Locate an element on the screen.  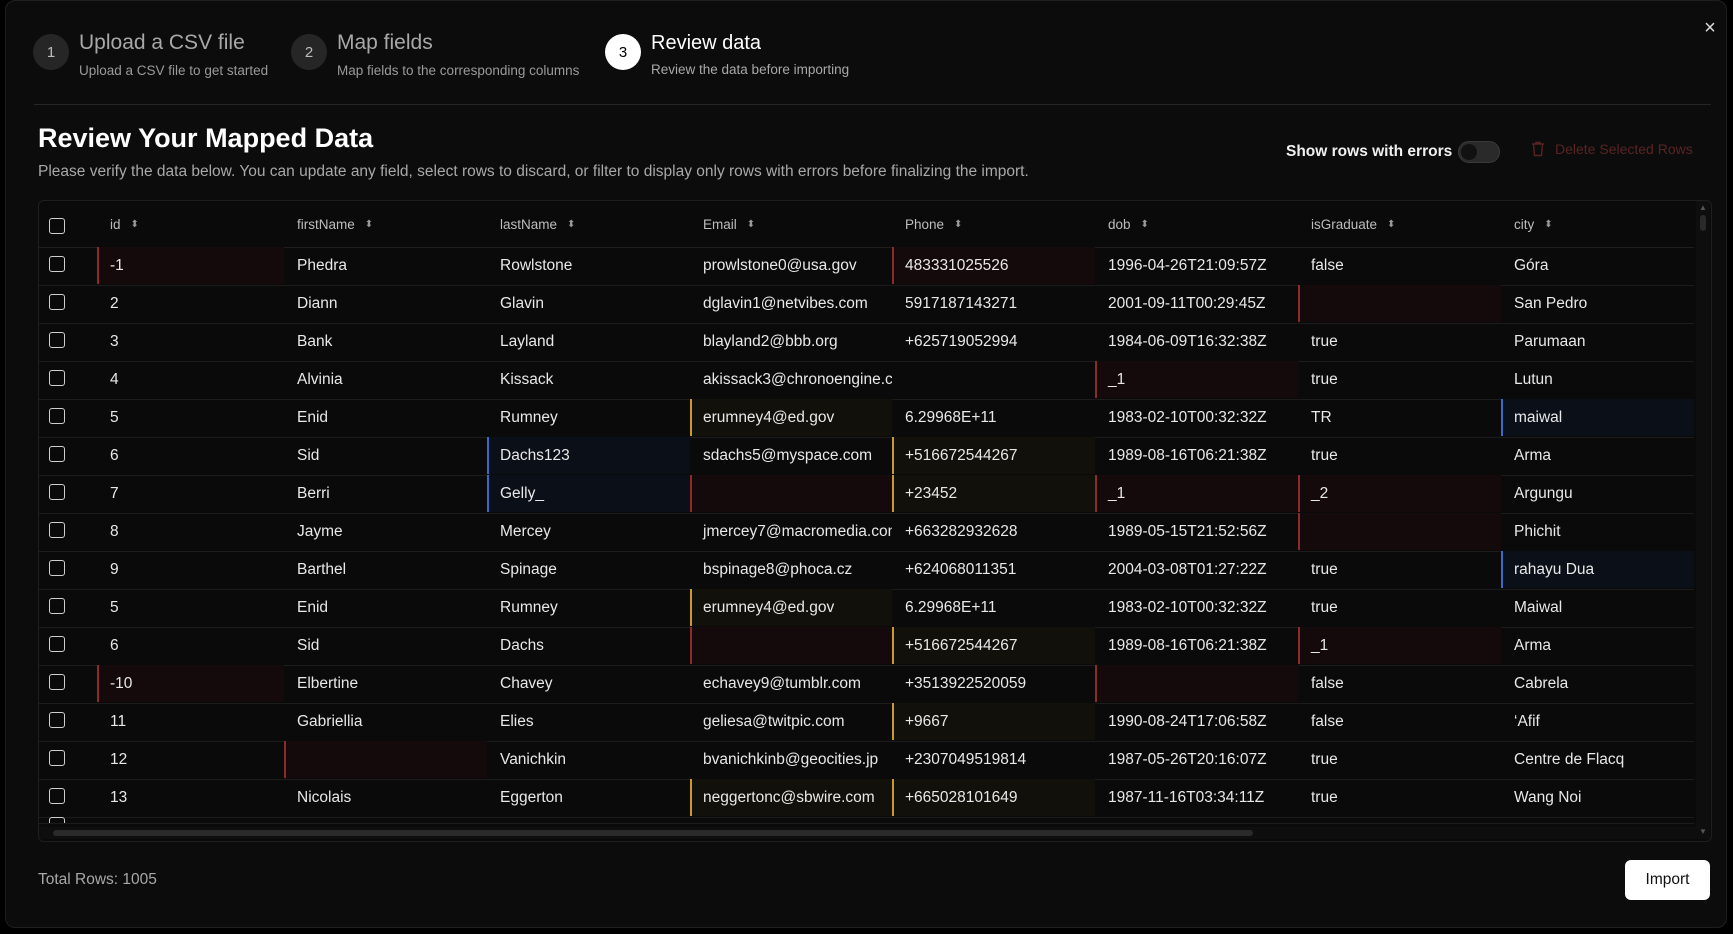
cell-email: geliesa@twitpic.com is located at coordinates (791, 721).